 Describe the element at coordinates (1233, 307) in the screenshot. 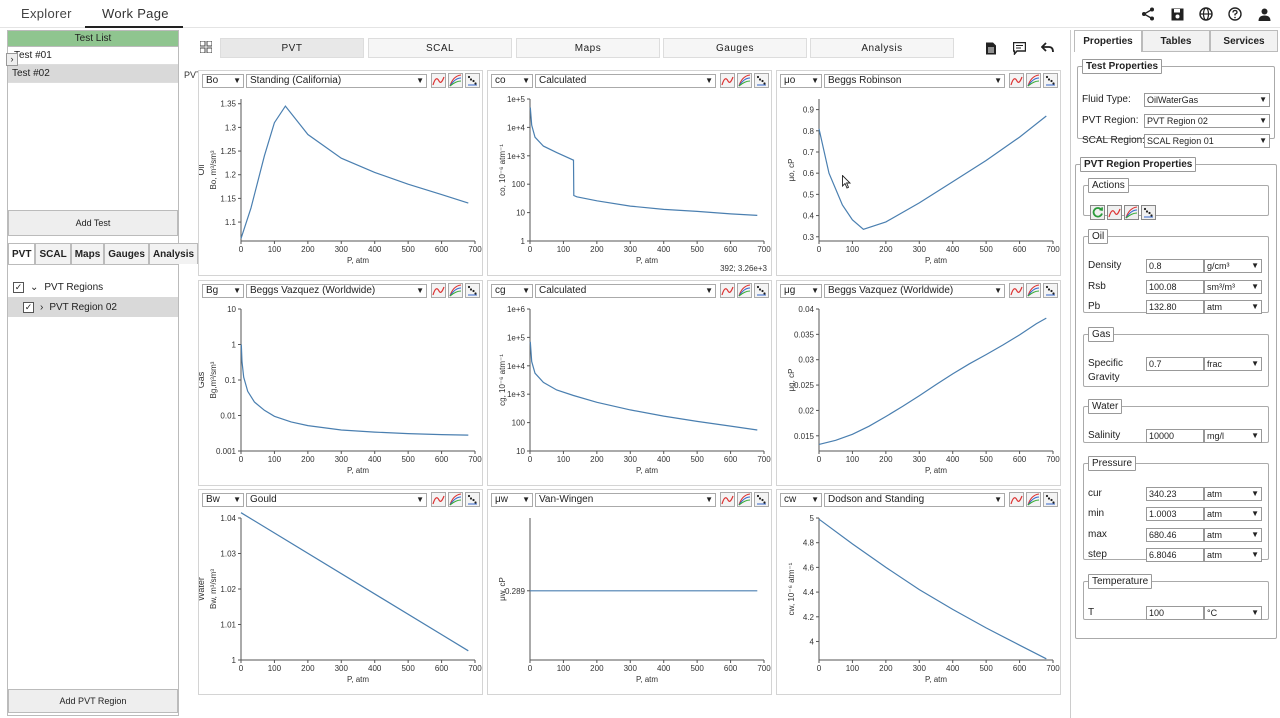

I see `pb-unit-select: atm ▼` at that location.